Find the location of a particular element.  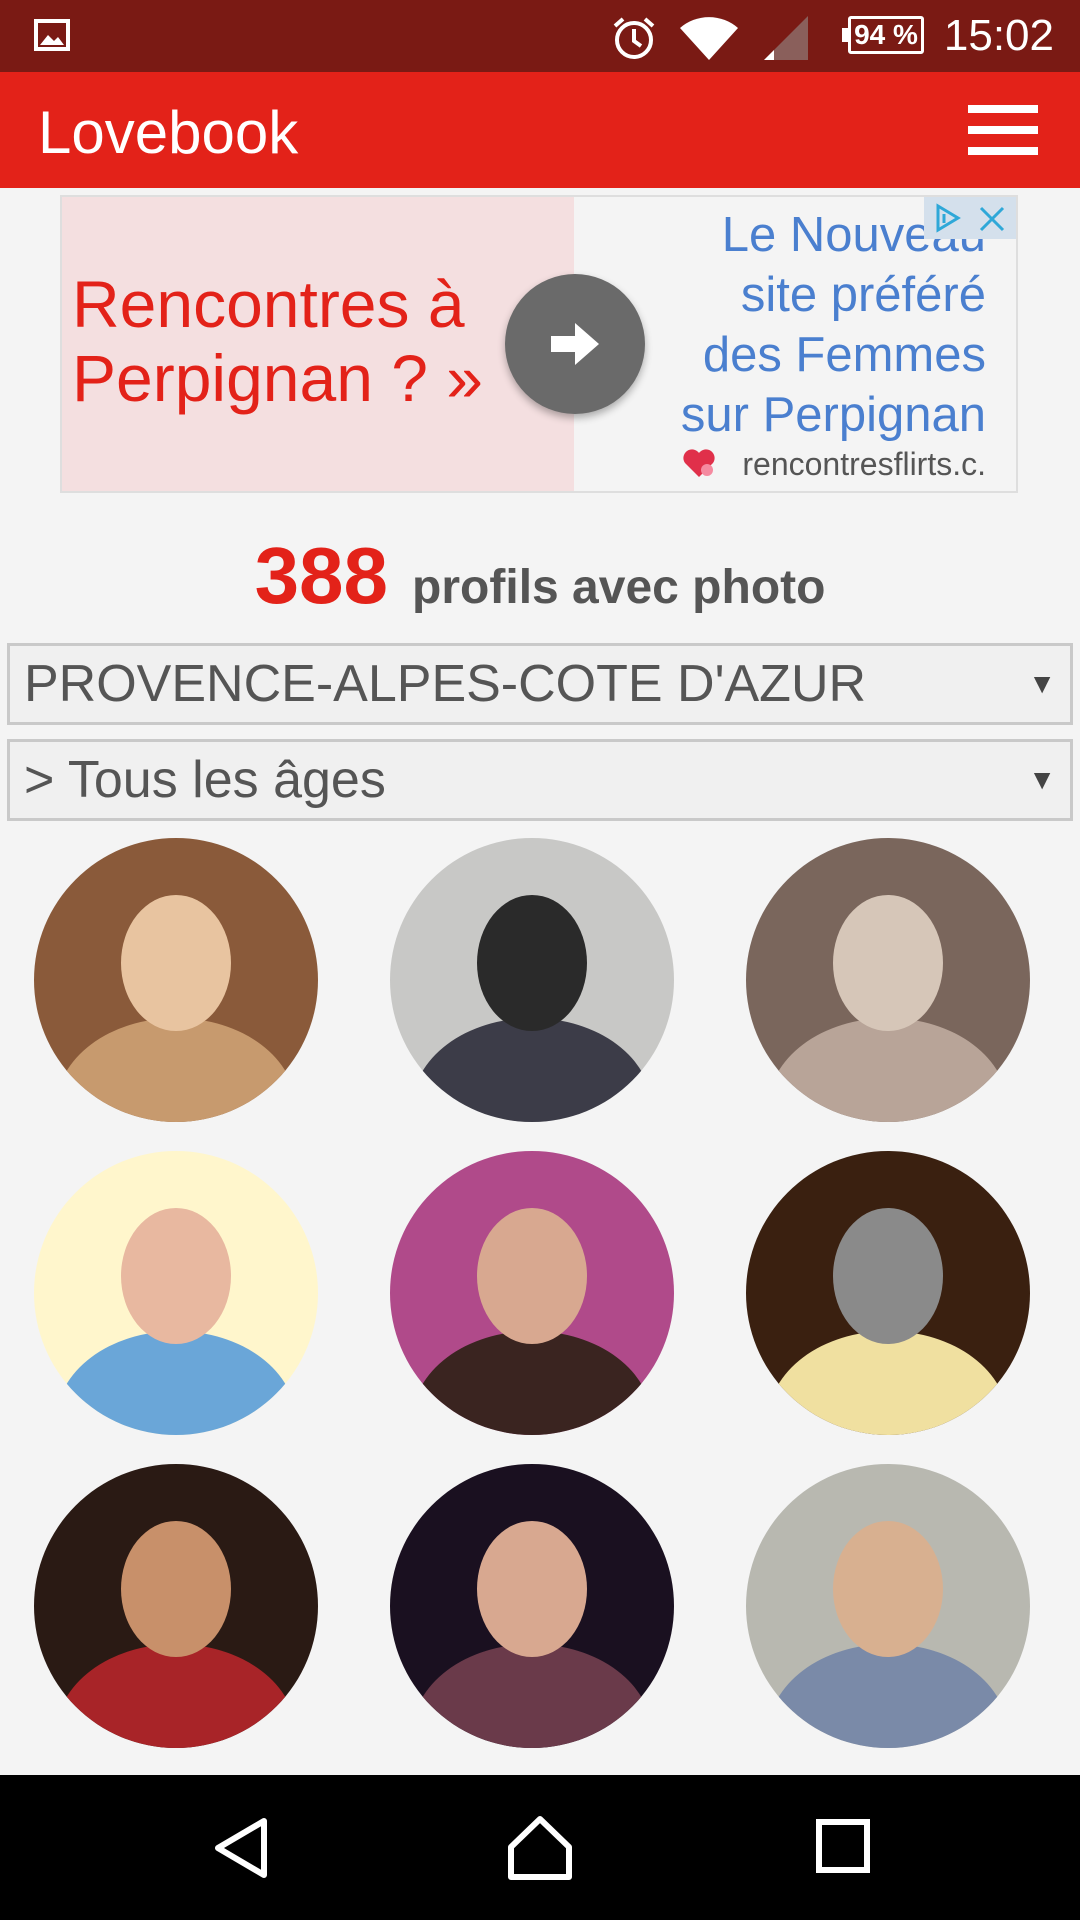

profile-count-number: 388 is located at coordinates (321, 575).